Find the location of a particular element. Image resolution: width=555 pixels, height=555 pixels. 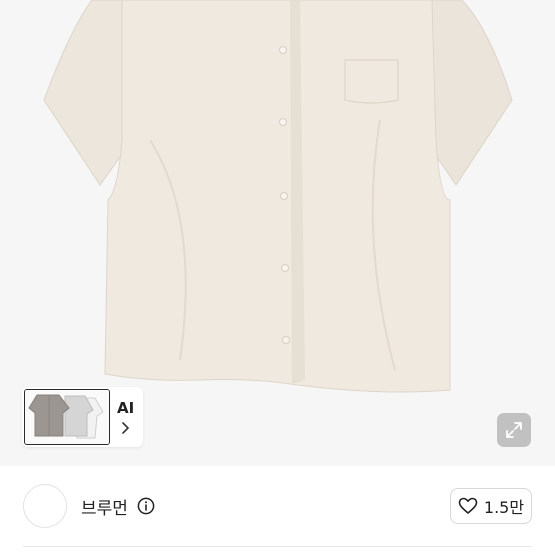

like-button: 1.5만 is located at coordinates (491, 506).